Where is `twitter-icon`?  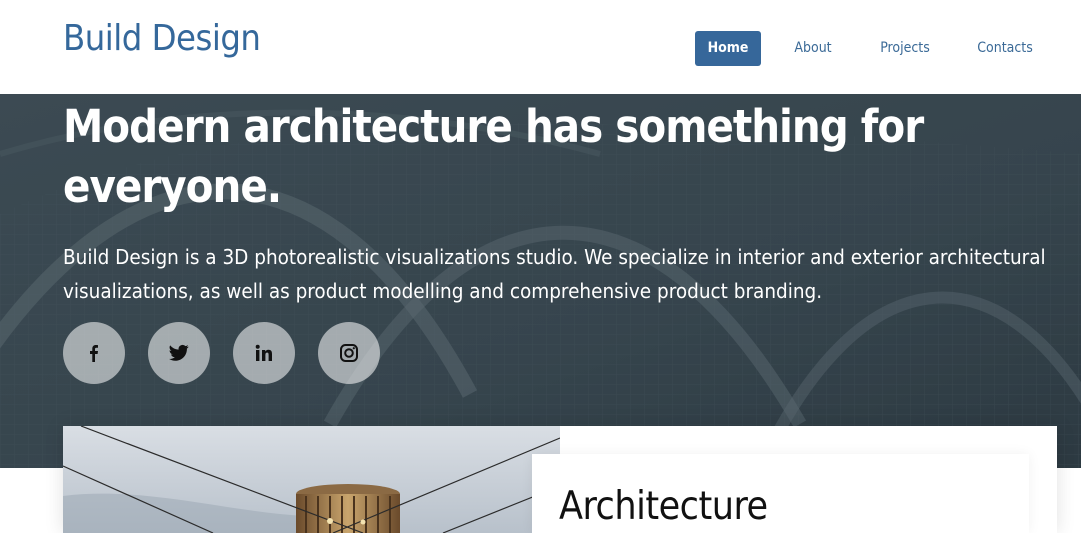
twitter-icon is located at coordinates (179, 352).